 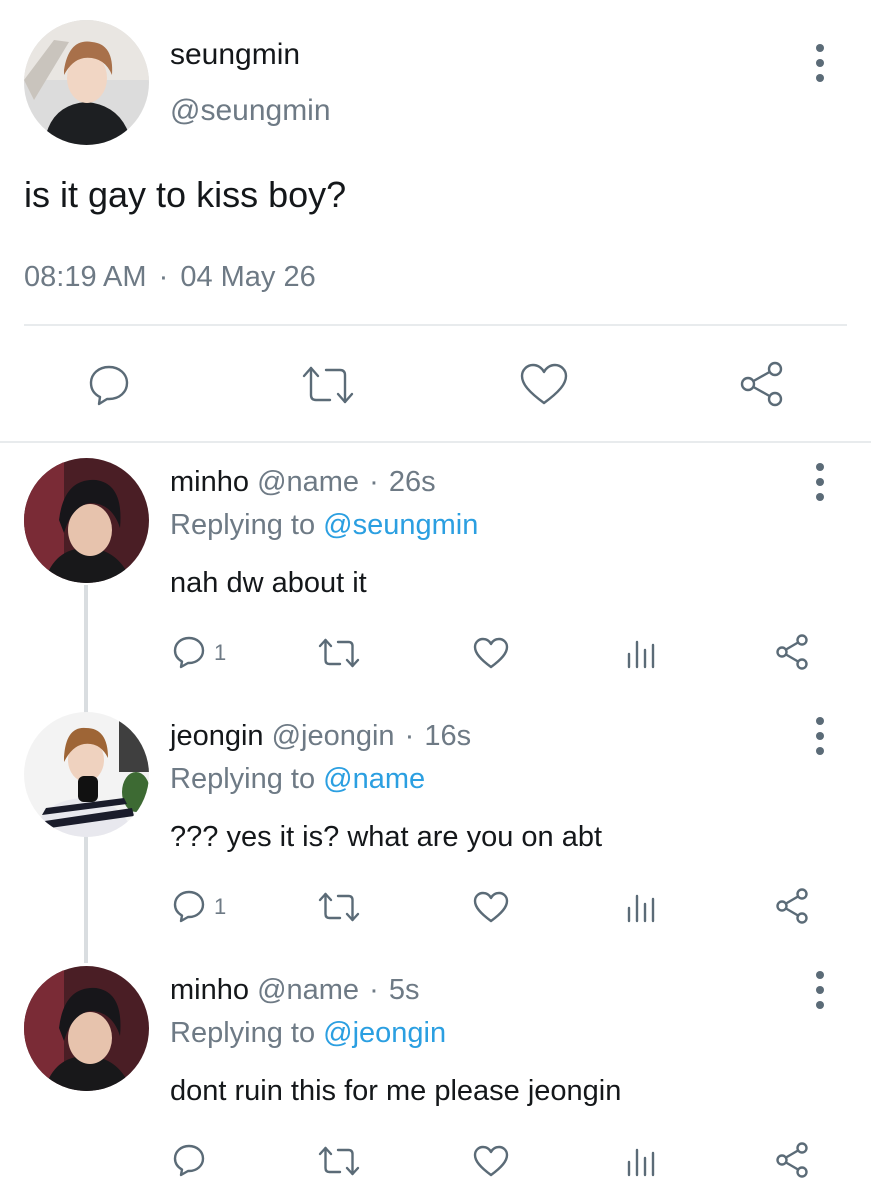 What do you see at coordinates (404, 990) in the screenshot?
I see `reply-time: 5s` at bounding box center [404, 990].